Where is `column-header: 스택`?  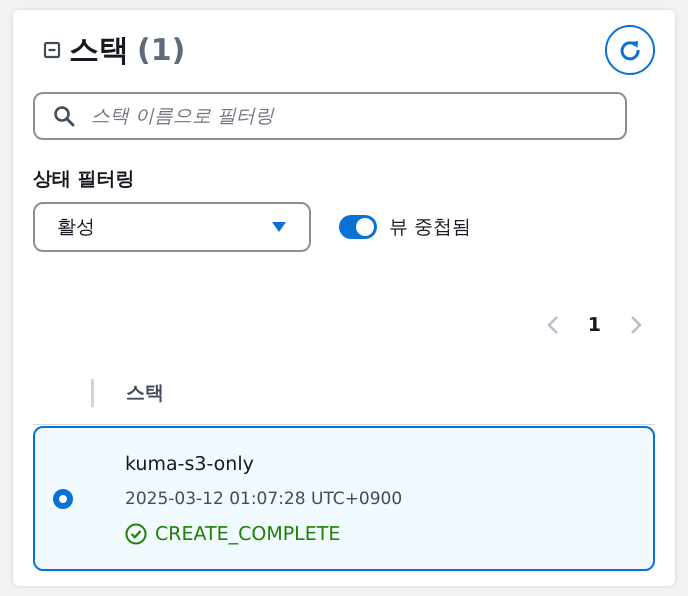 column-header: 스택 is located at coordinates (145, 393).